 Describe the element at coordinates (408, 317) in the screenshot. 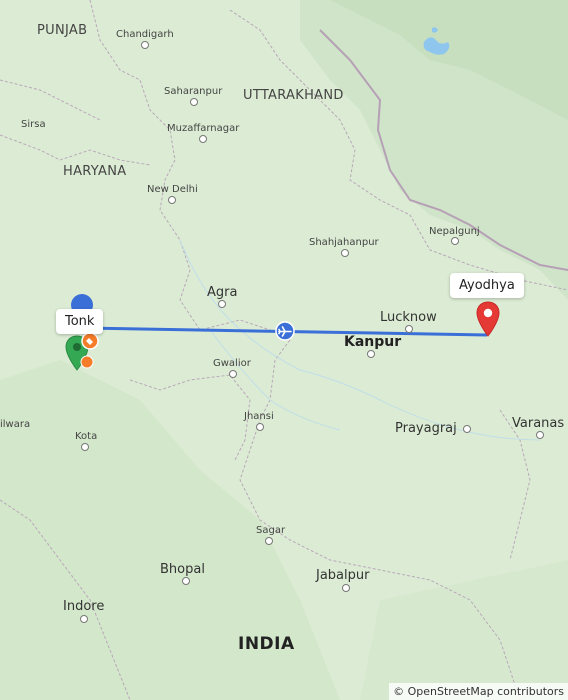

I see `city-label-lucknow: Lucknow` at that location.